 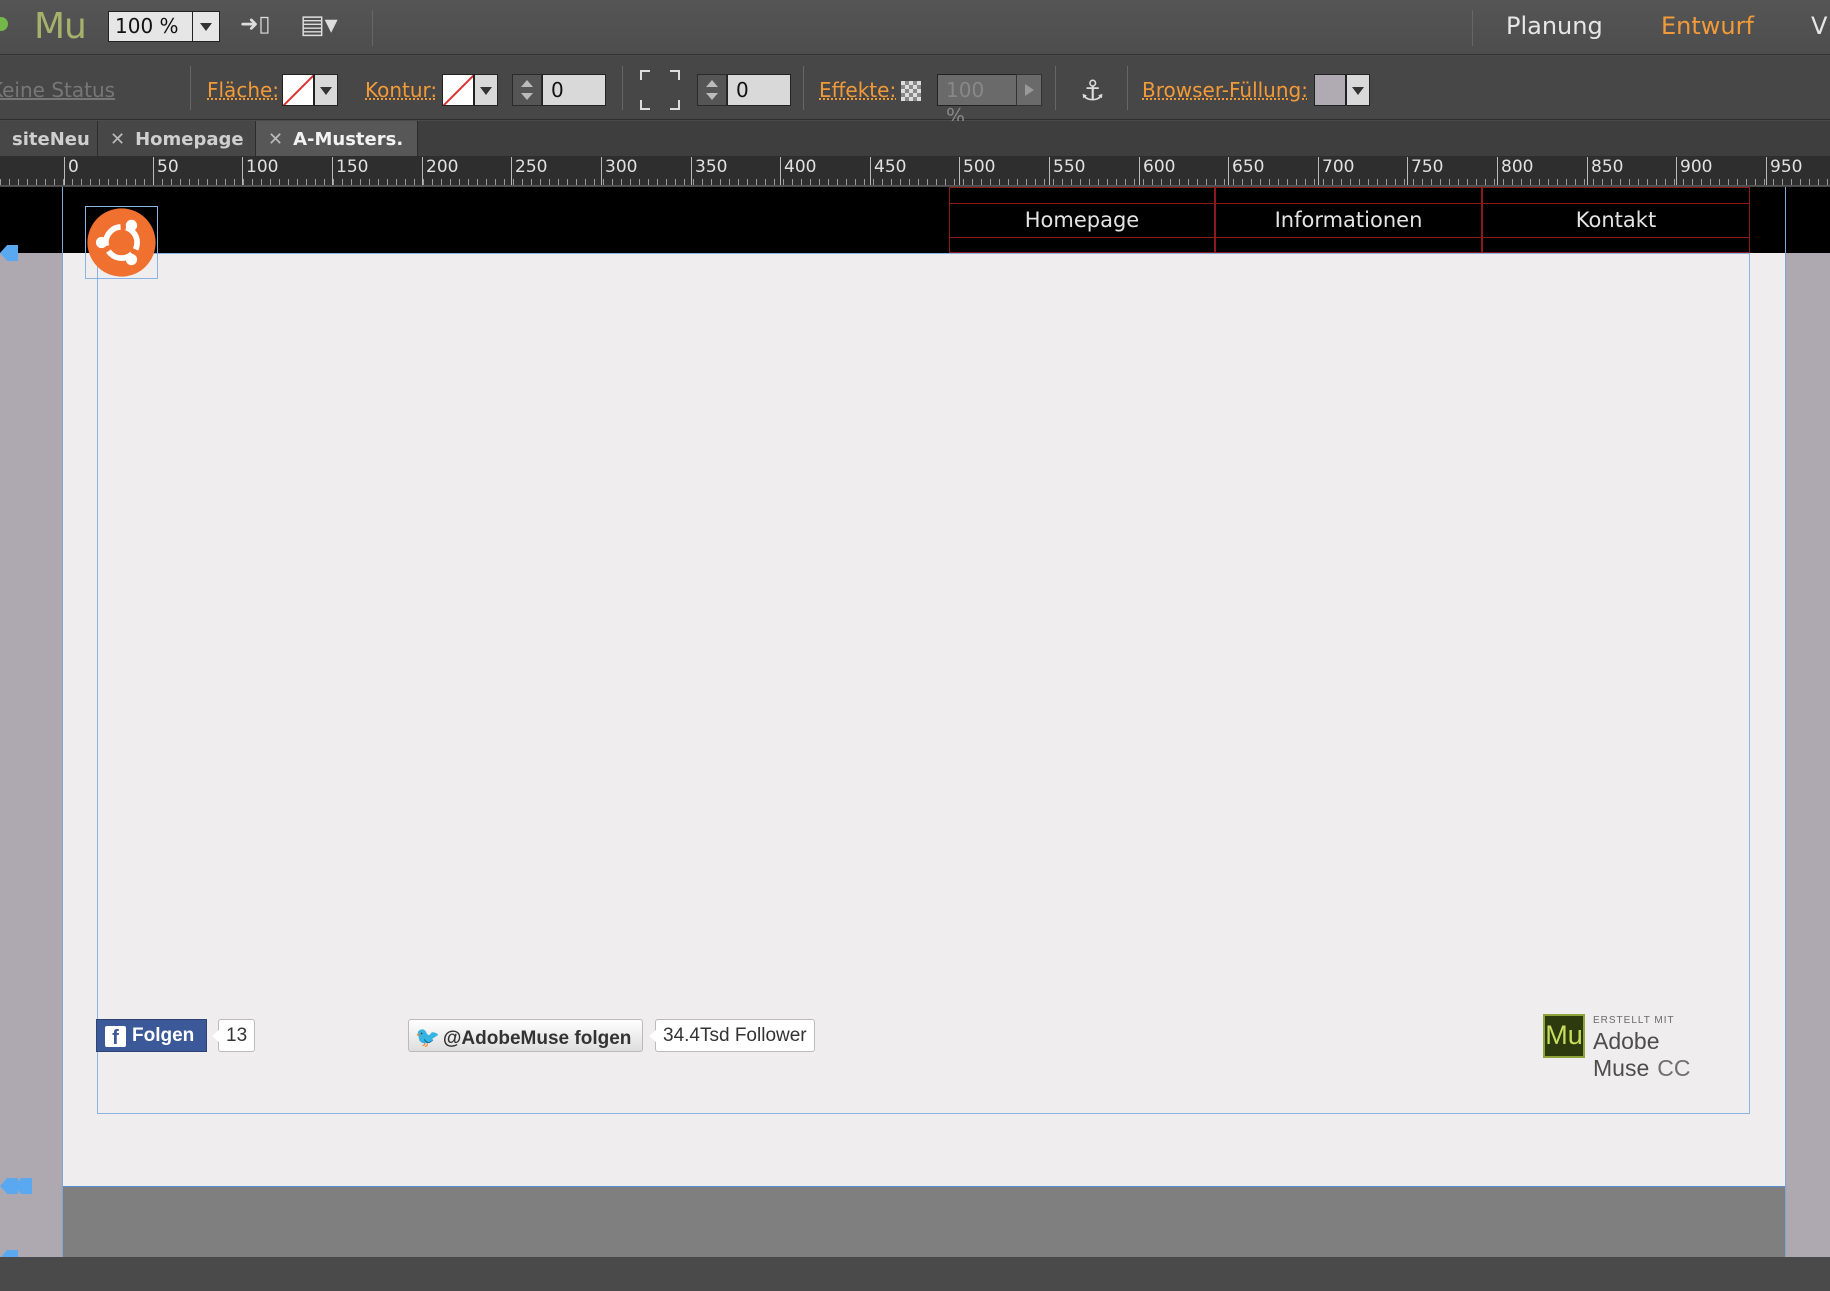 I want to click on mode-tab-vorschau: V, so click(x=1819, y=26).